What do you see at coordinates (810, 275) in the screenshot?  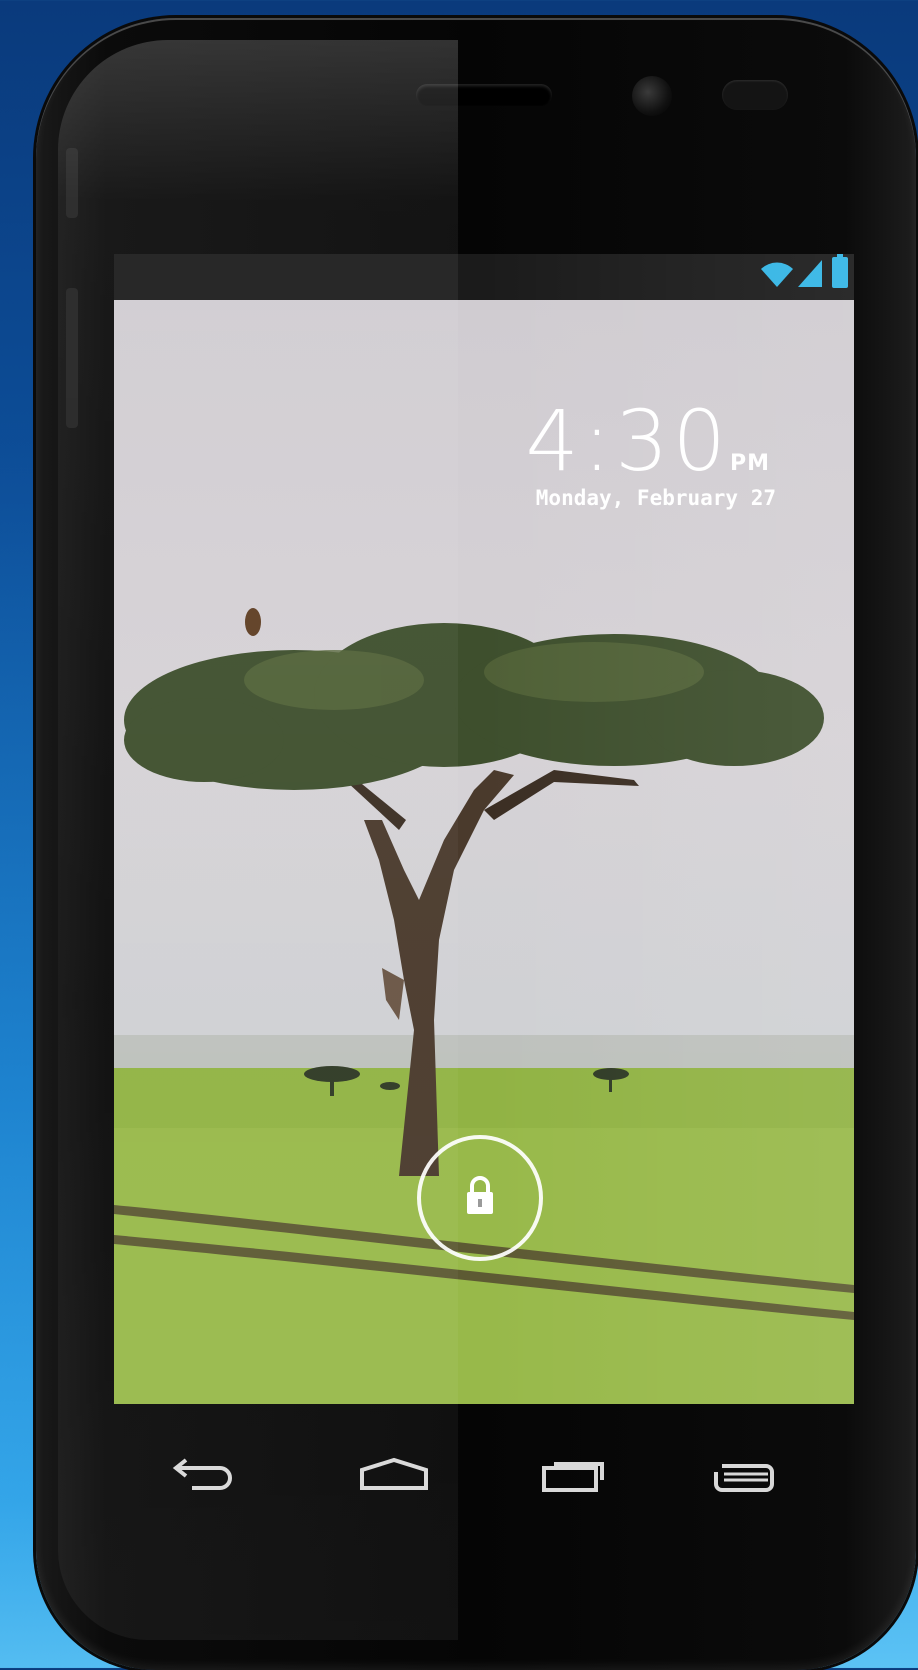 I see `signal-icon` at bounding box center [810, 275].